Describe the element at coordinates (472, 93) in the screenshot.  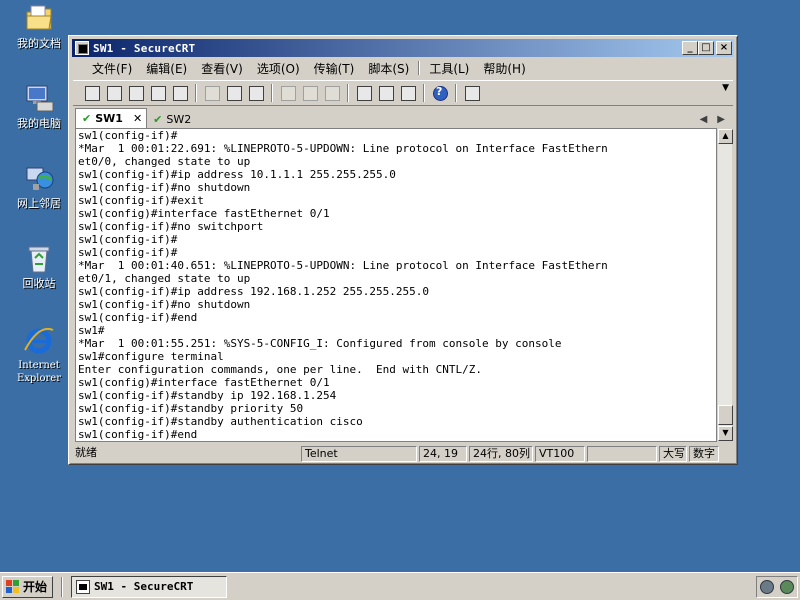
I see `about-icon` at that location.